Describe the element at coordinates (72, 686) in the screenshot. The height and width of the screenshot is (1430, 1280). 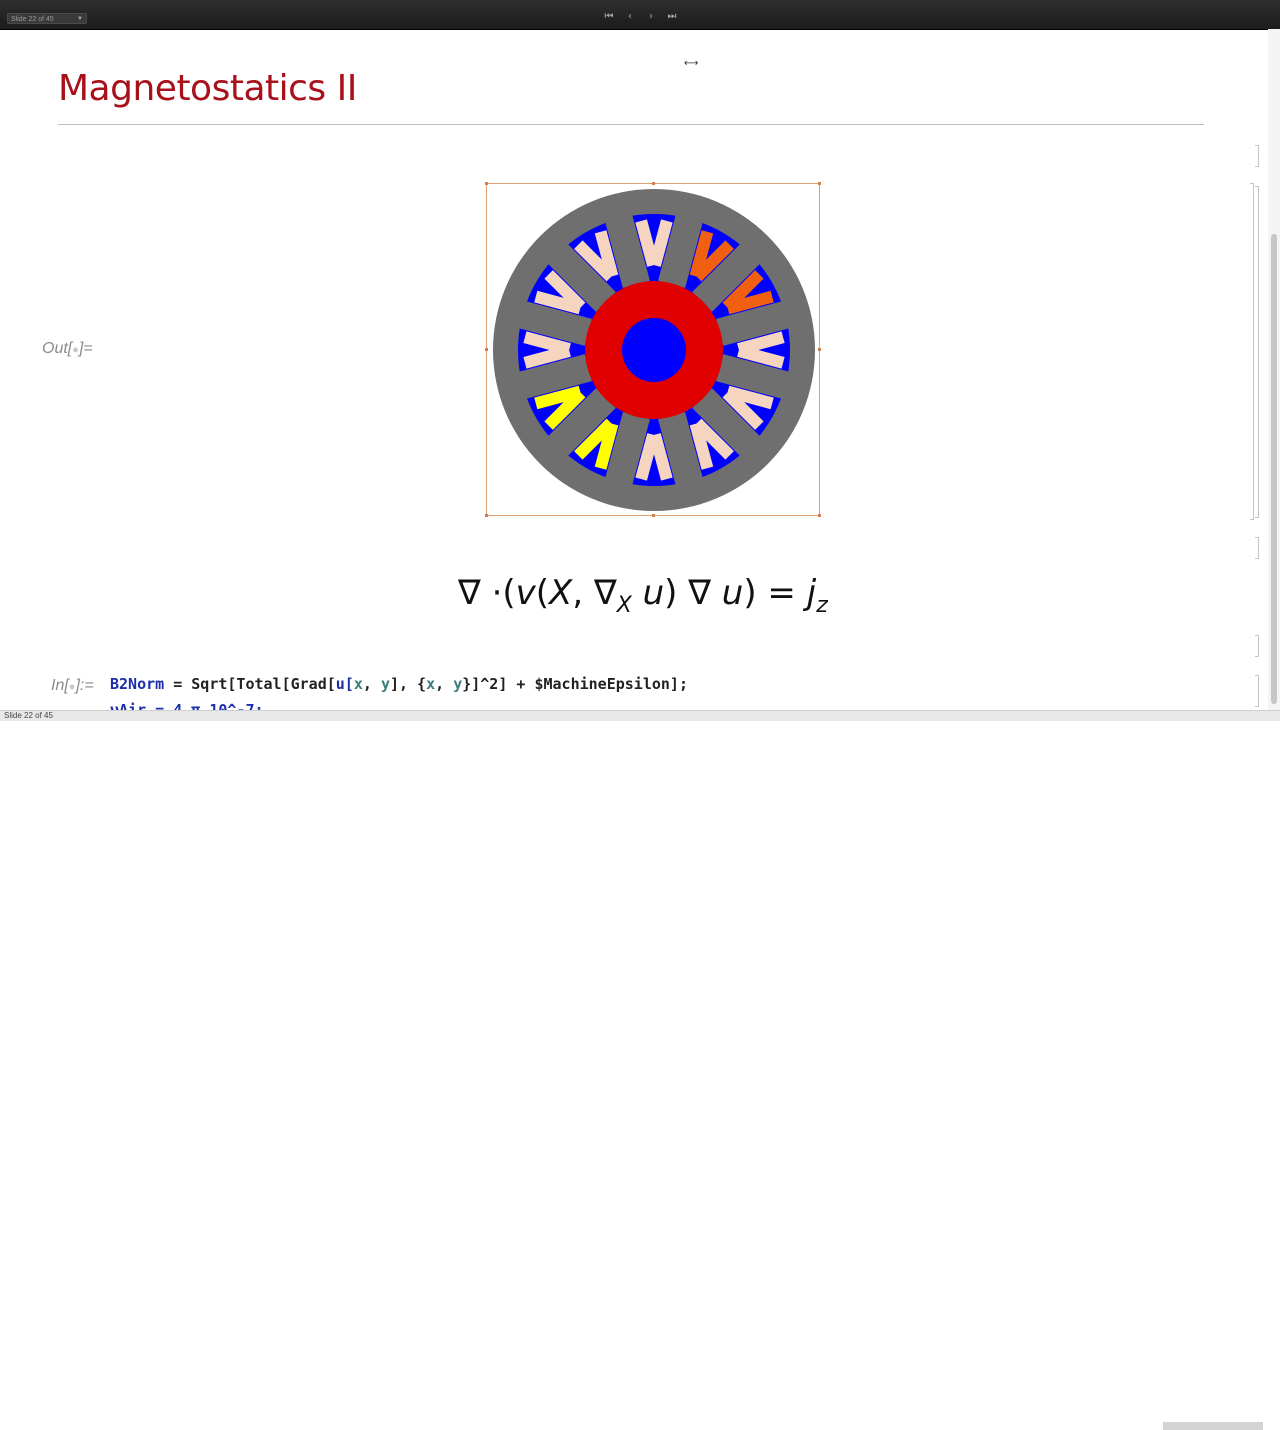
I see `input-label: In[●]:=` at that location.